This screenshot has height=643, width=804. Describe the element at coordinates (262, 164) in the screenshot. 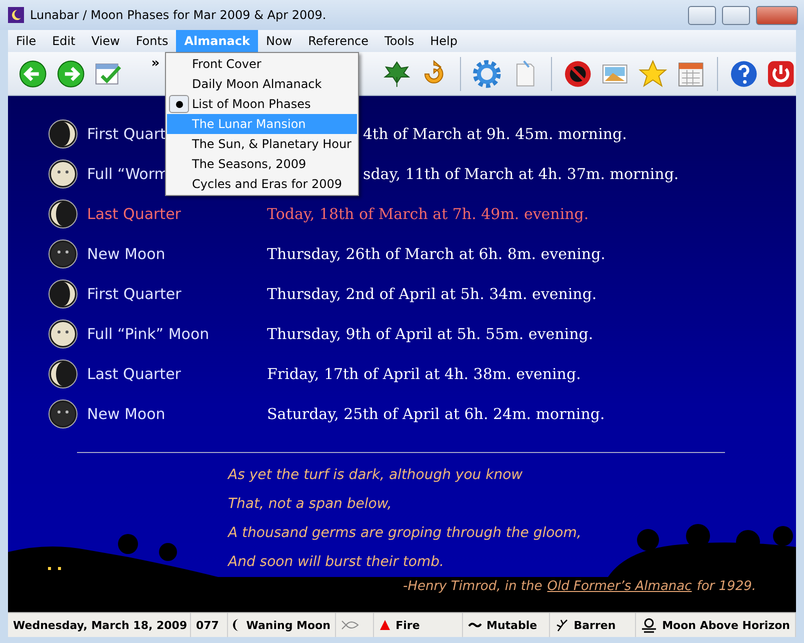

I see `menu-entry: The Seasons, 2009` at that location.